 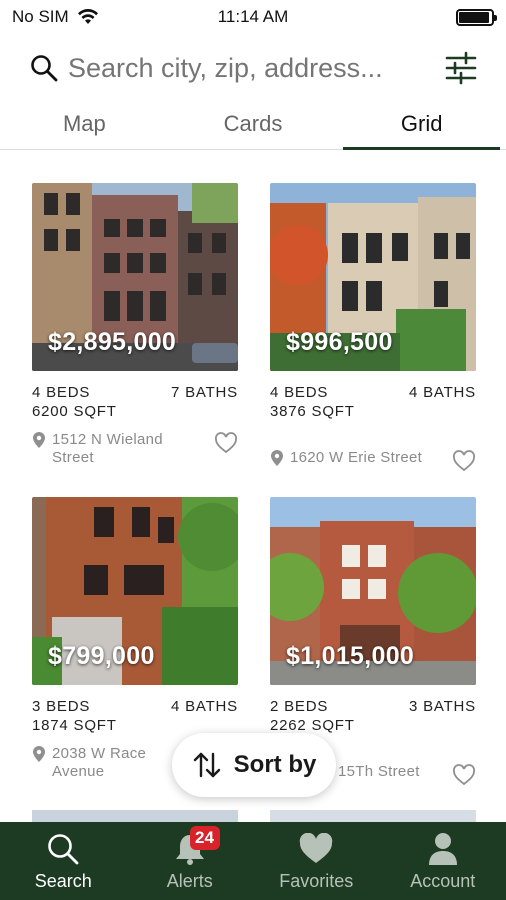 I want to click on wifi-icon, so click(x=87, y=16).